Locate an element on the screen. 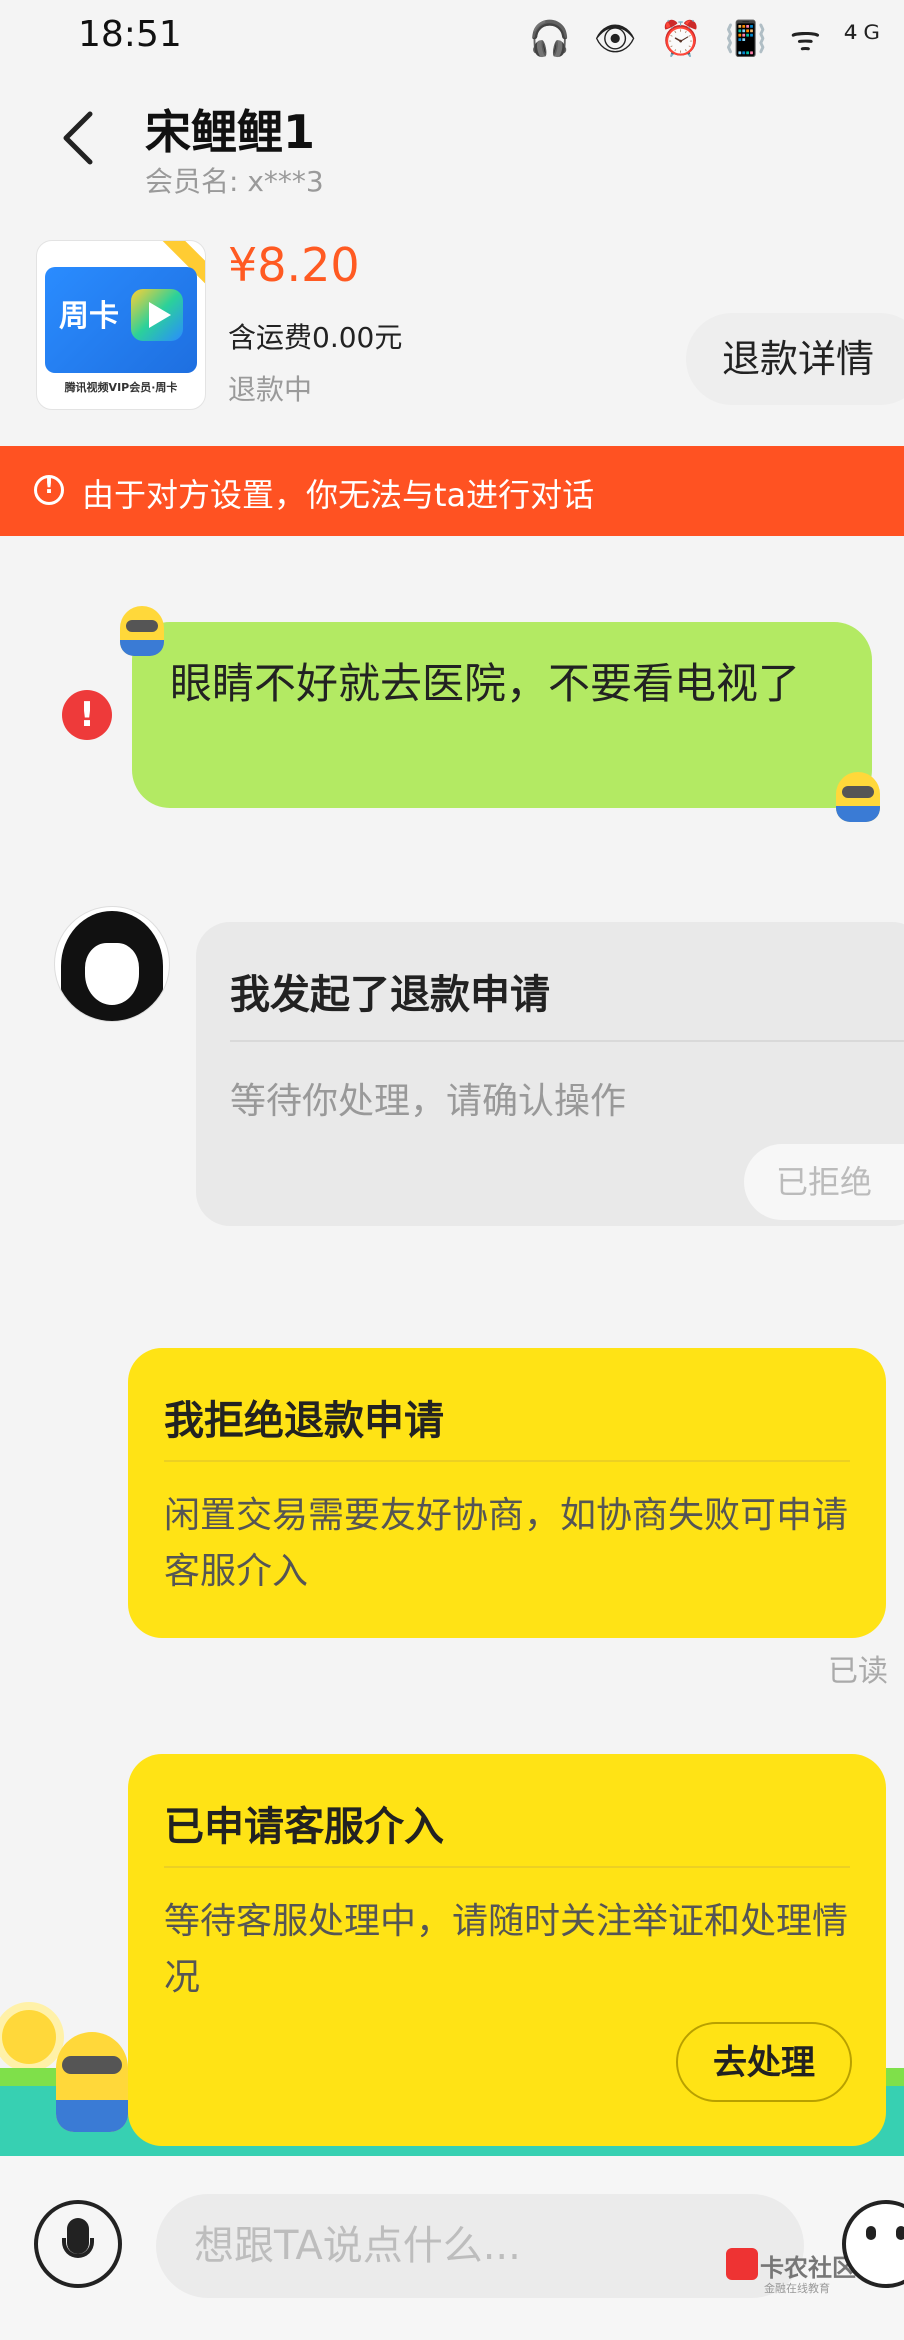 Image resolution: width=904 pixels, height=2340 pixels. member-value: x***3 is located at coordinates (285, 181).